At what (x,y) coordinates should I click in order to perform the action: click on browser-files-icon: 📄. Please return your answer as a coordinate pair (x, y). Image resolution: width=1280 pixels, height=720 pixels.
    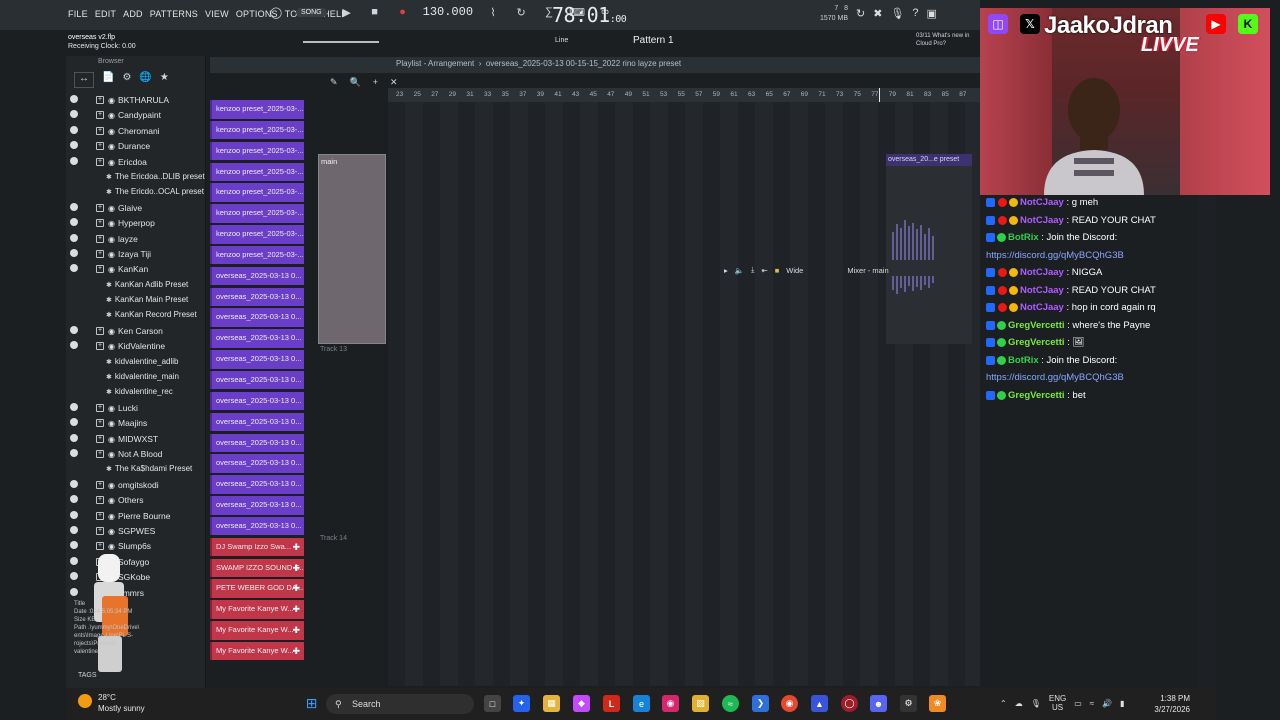
    Looking at the image, I should click on (108, 80).